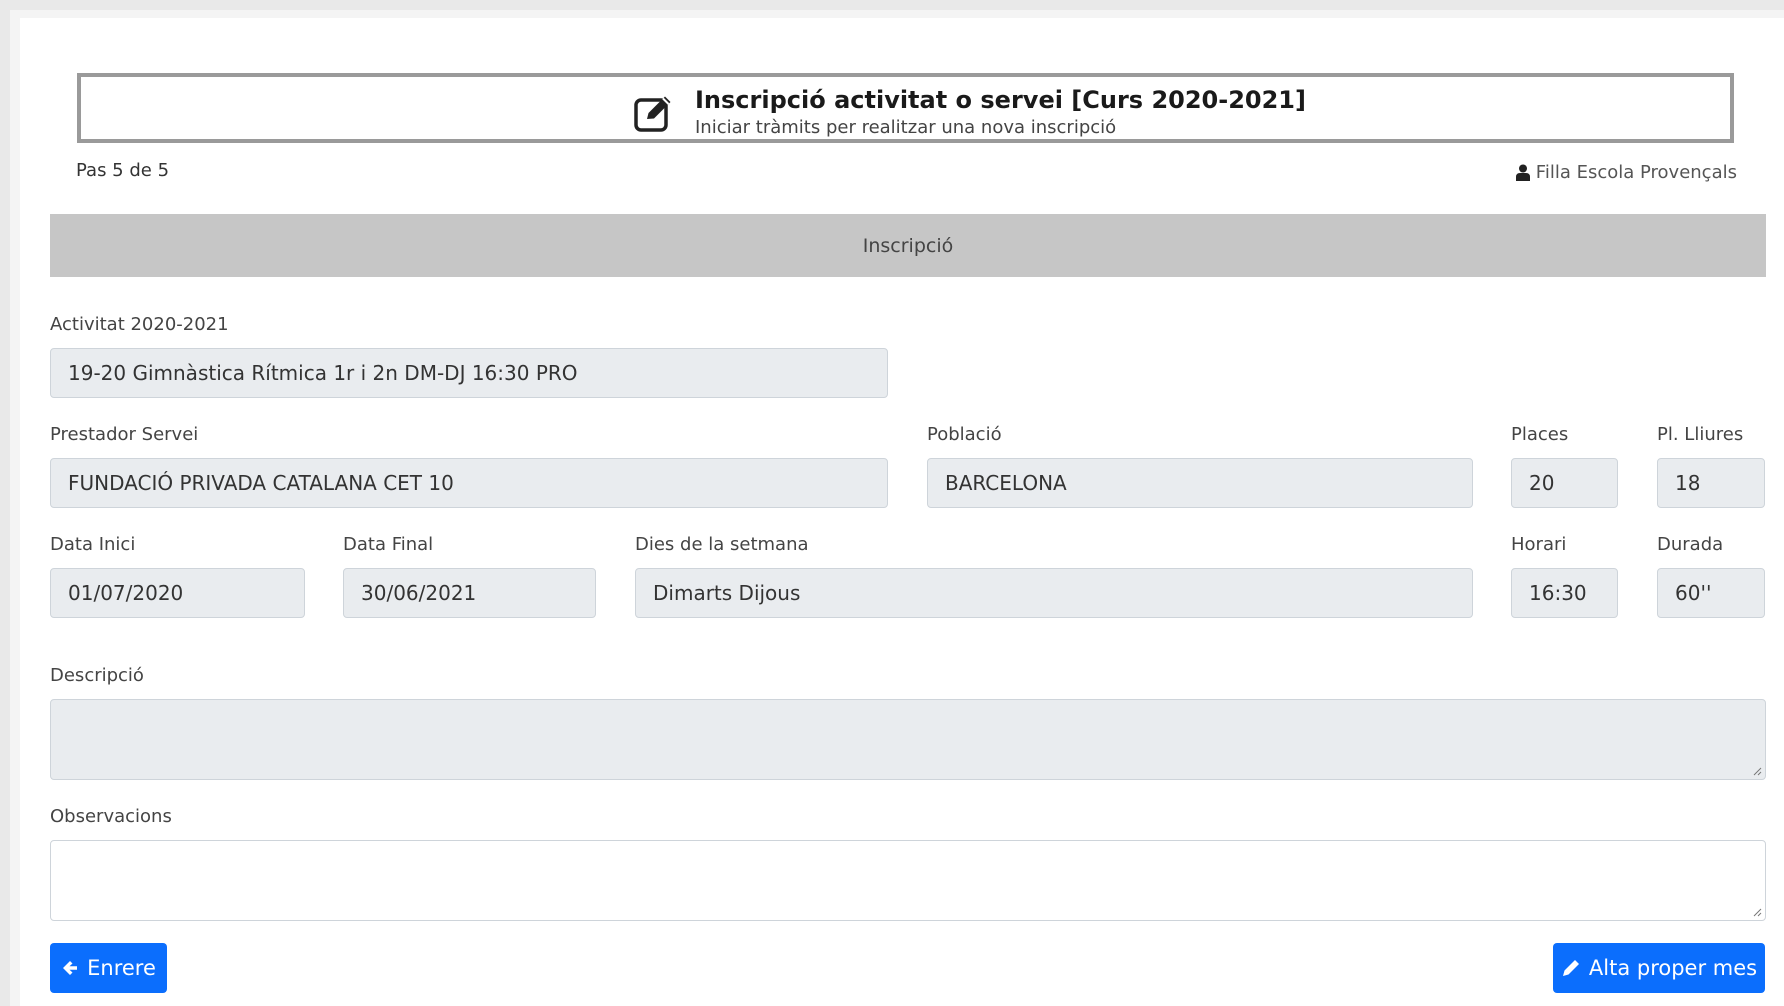  Describe the element at coordinates (97, 675) in the screenshot. I see `descripcio-label: Descripció` at that location.